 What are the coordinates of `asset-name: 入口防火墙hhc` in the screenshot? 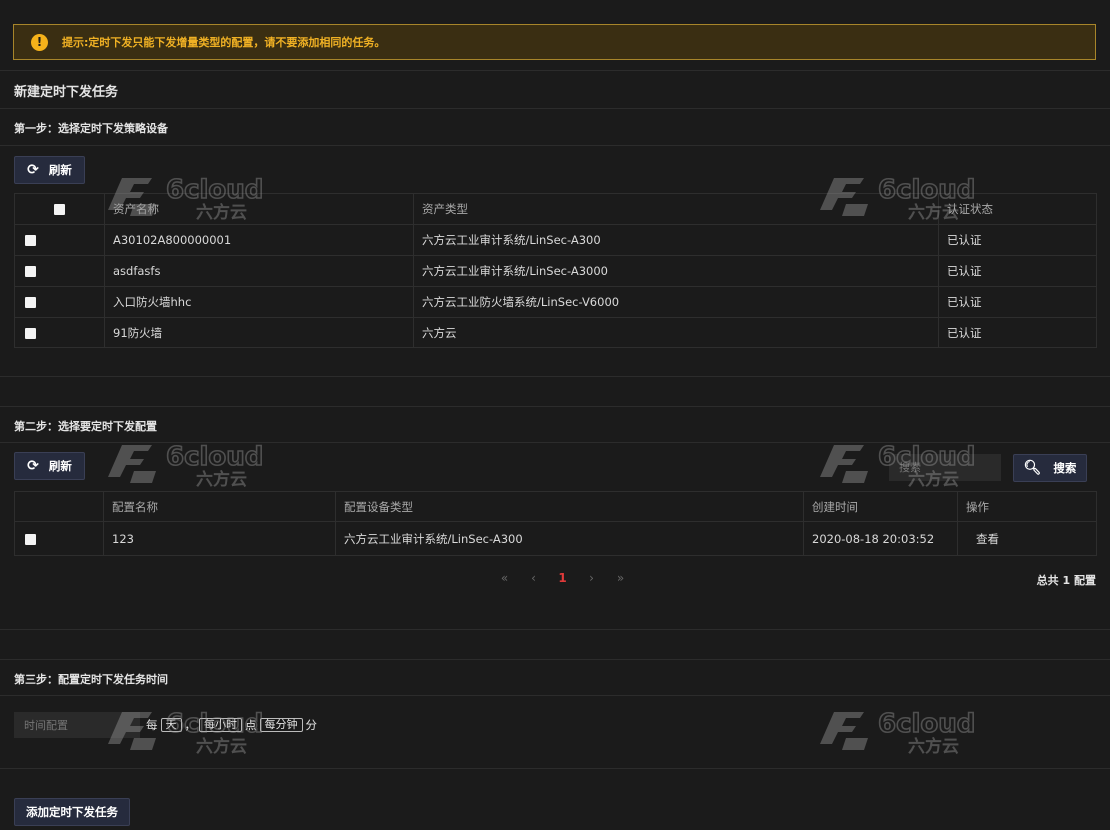 It's located at (259, 302).